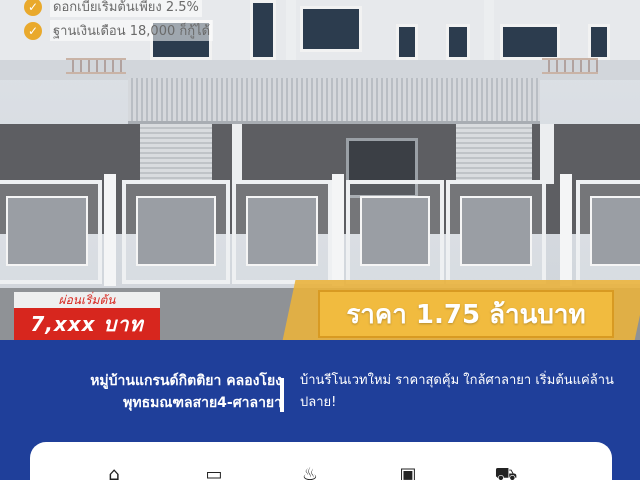  What do you see at coordinates (334, 101) in the screenshot?
I see `carport-awning` at bounding box center [334, 101].